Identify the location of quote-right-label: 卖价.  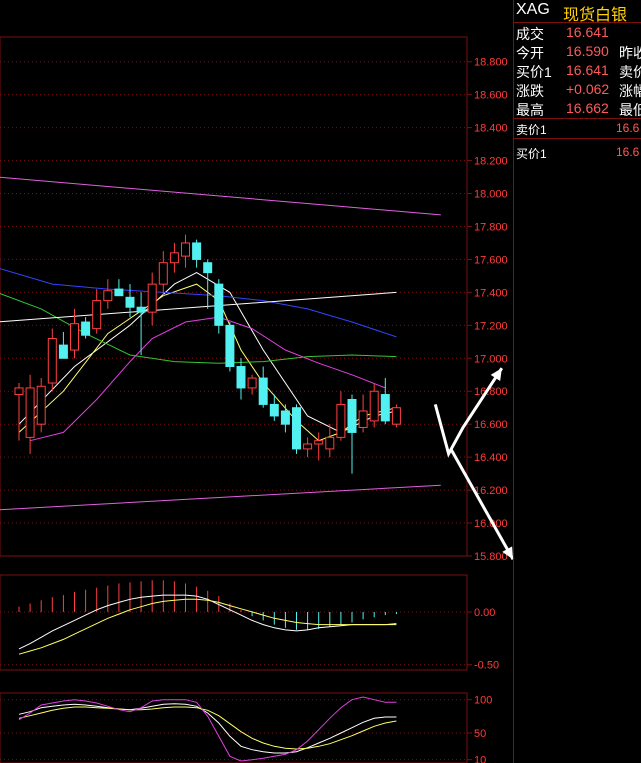
(630, 72).